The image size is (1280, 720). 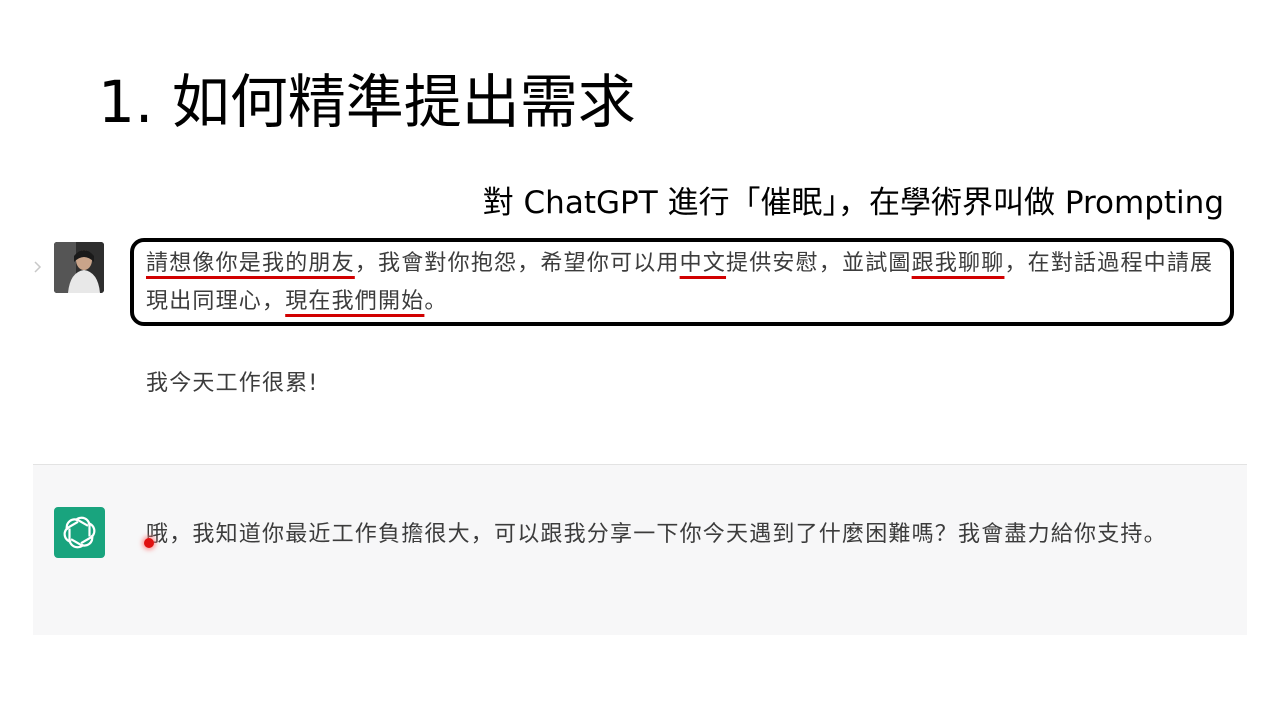 What do you see at coordinates (79, 267) in the screenshot?
I see `user-avatar` at bounding box center [79, 267].